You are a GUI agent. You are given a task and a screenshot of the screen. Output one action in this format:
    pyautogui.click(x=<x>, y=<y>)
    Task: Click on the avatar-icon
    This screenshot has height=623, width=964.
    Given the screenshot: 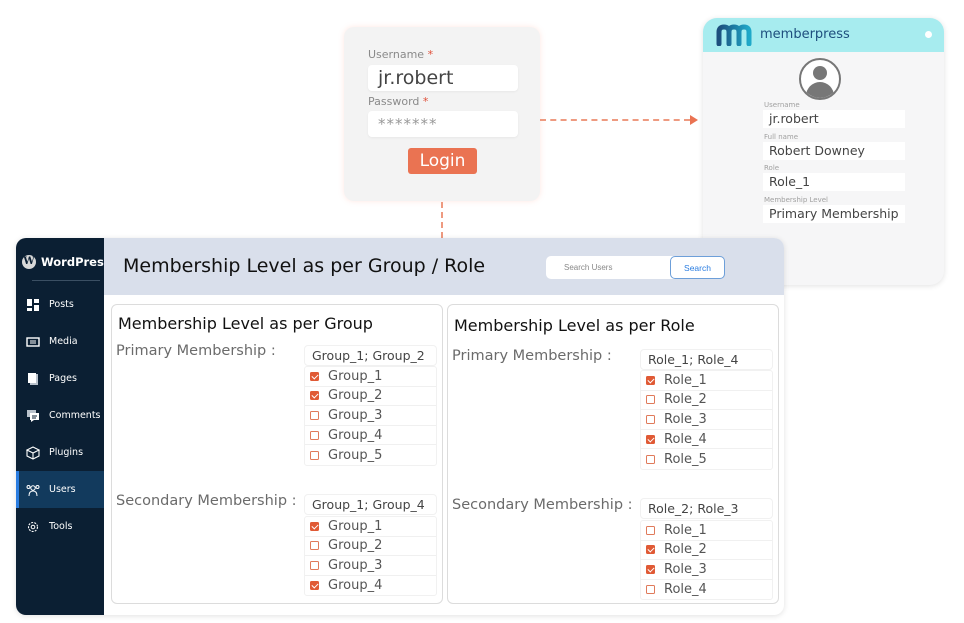 What is the action you would take?
    pyautogui.click(x=820, y=79)
    